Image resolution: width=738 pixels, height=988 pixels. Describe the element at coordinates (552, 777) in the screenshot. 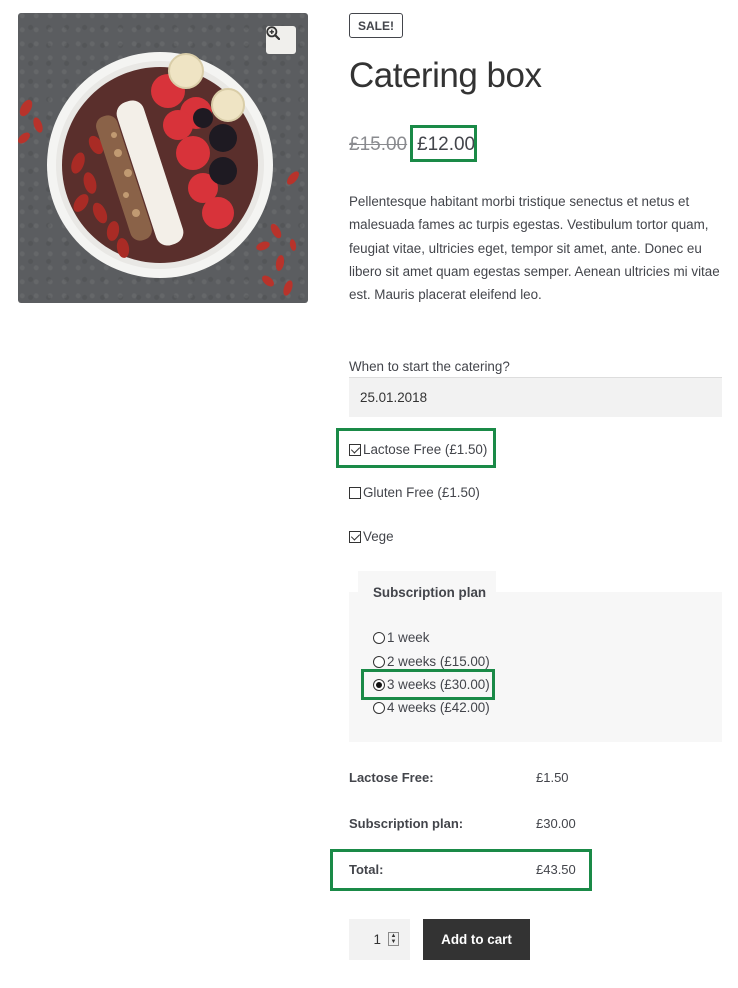

I see `lactose-free-total-value: £1.50` at that location.